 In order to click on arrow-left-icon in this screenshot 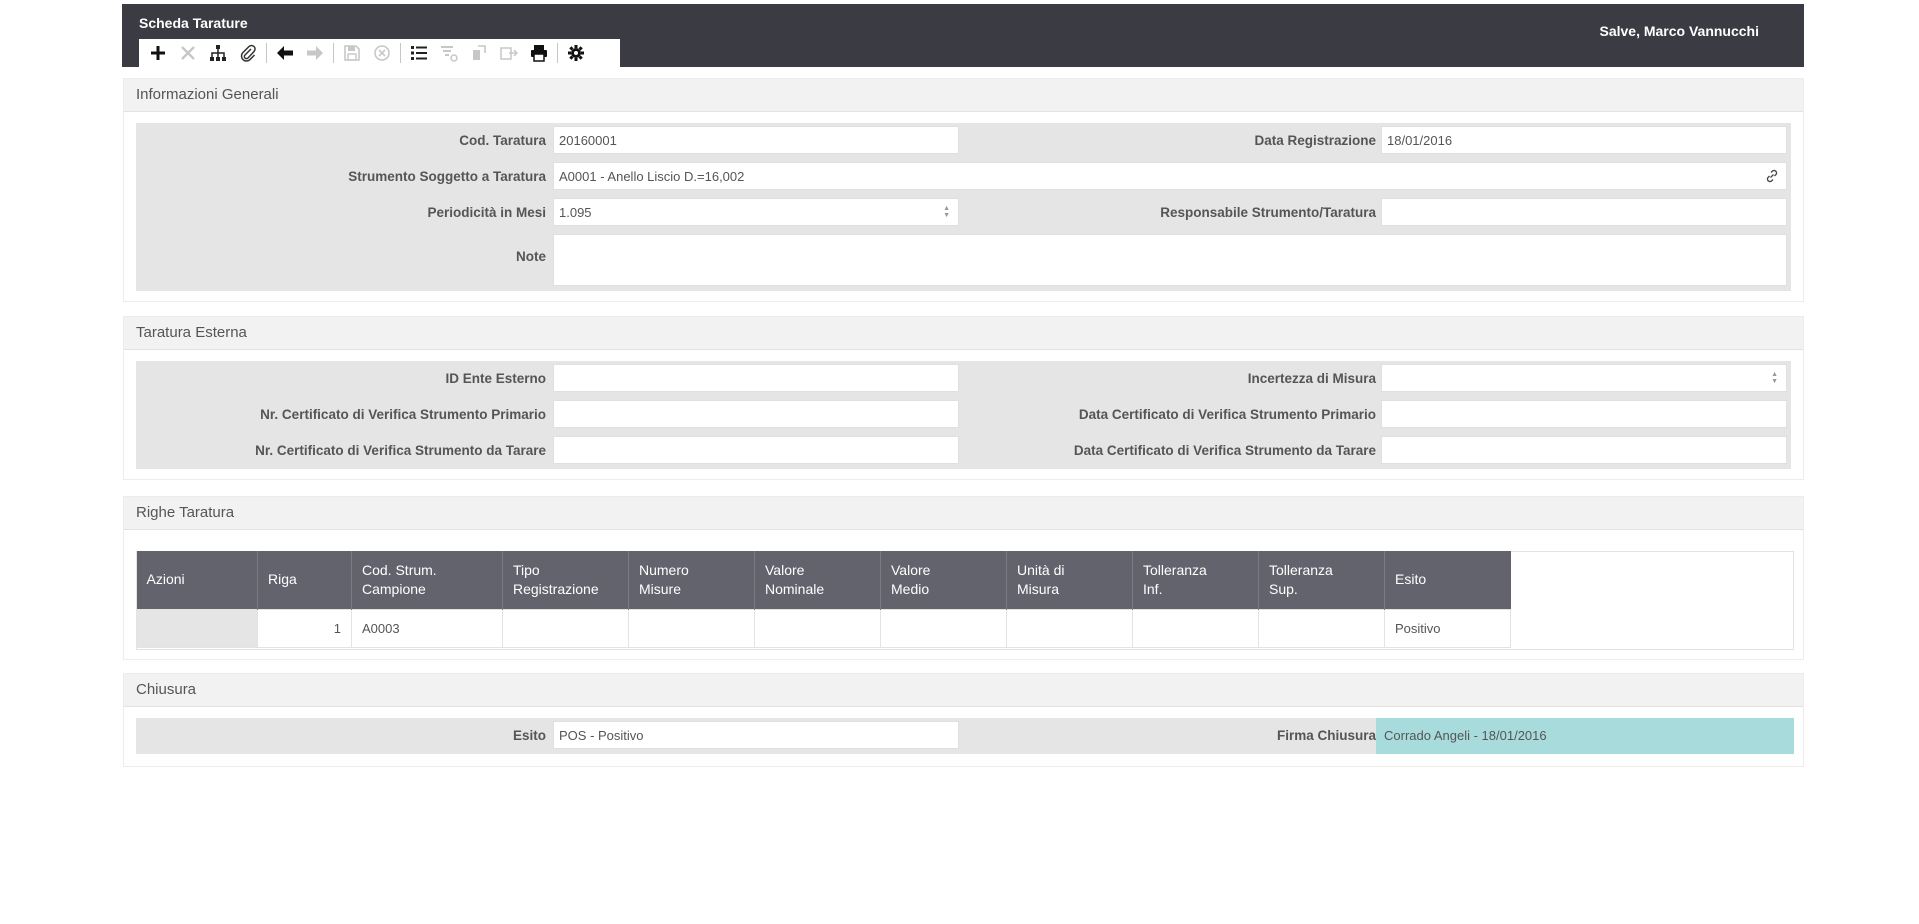, I will do `click(285, 53)`.